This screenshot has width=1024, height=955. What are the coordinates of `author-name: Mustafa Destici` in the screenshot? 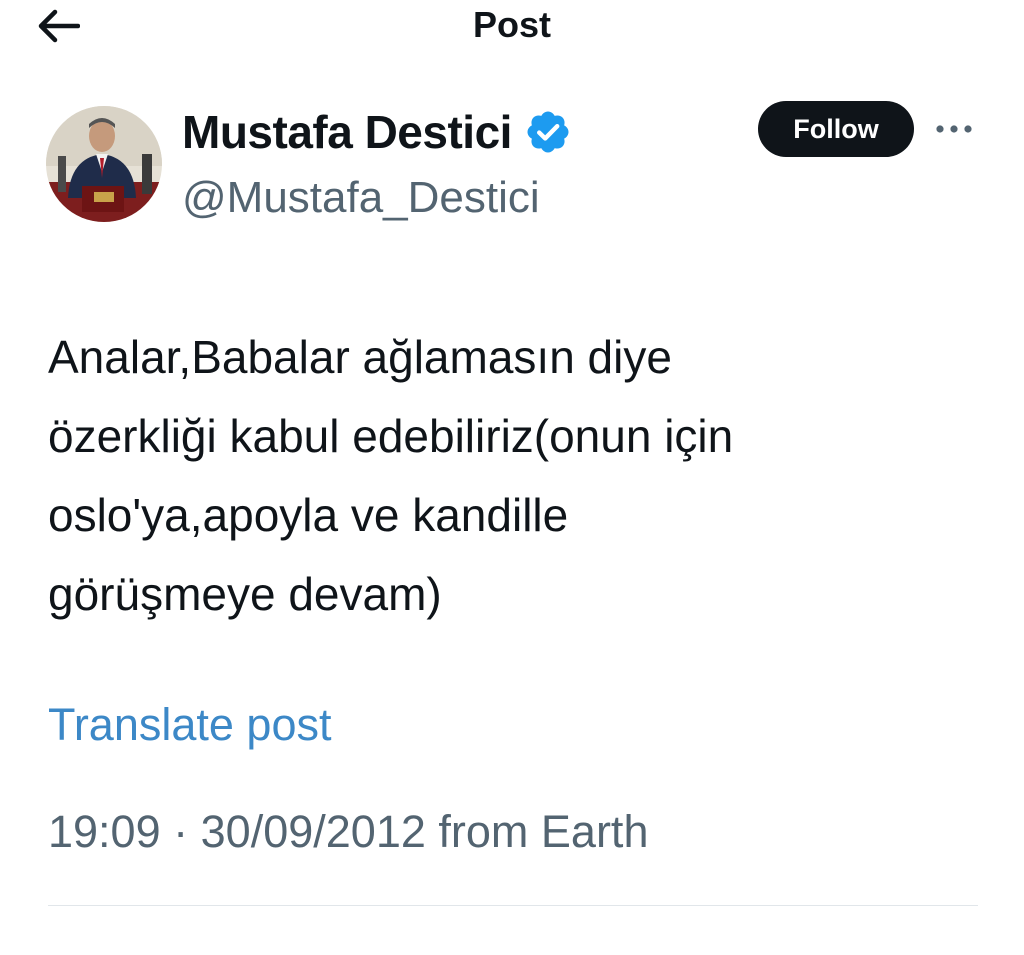 It's located at (347, 132).